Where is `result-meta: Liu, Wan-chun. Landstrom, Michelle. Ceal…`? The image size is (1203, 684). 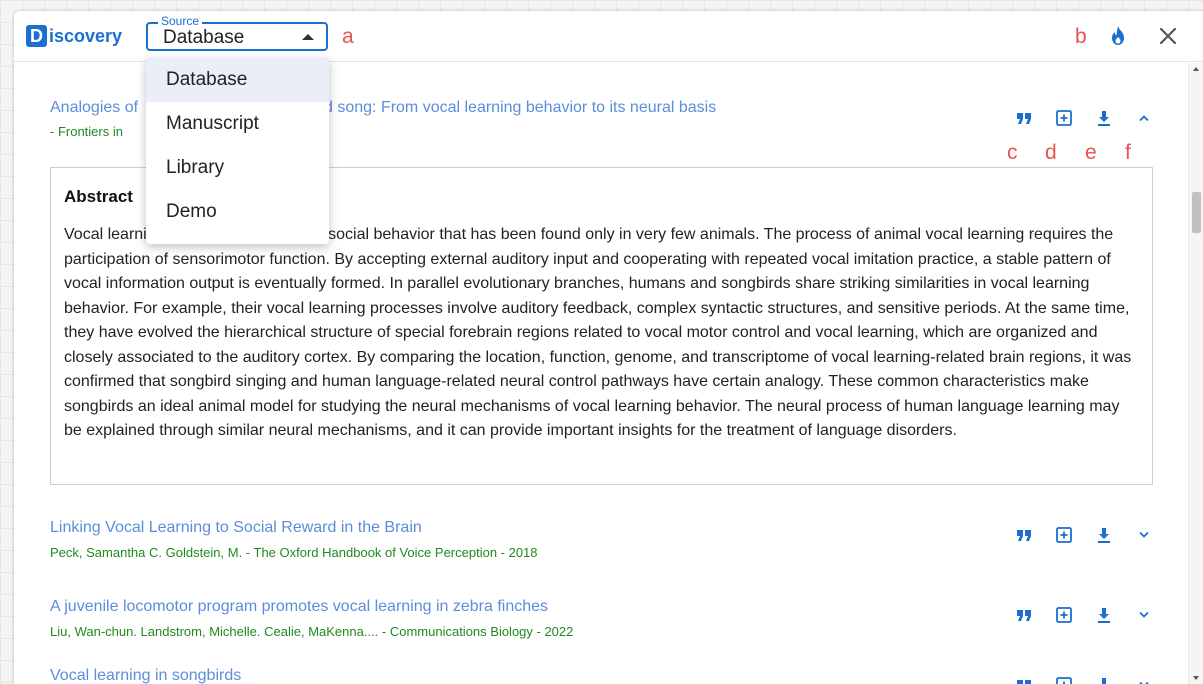 result-meta: Liu, Wan-chun. Landstrom, Michelle. Ceal… is located at coordinates (312, 631).